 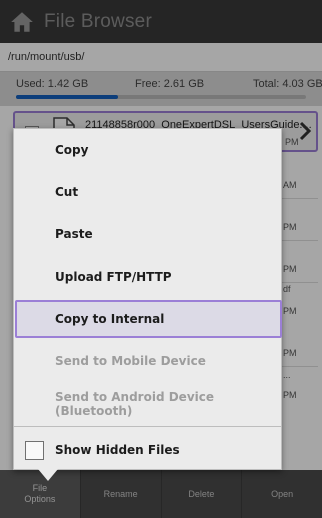 What do you see at coordinates (130, 361) in the screenshot?
I see `menu-item-label: Send to Mobile Device` at bounding box center [130, 361].